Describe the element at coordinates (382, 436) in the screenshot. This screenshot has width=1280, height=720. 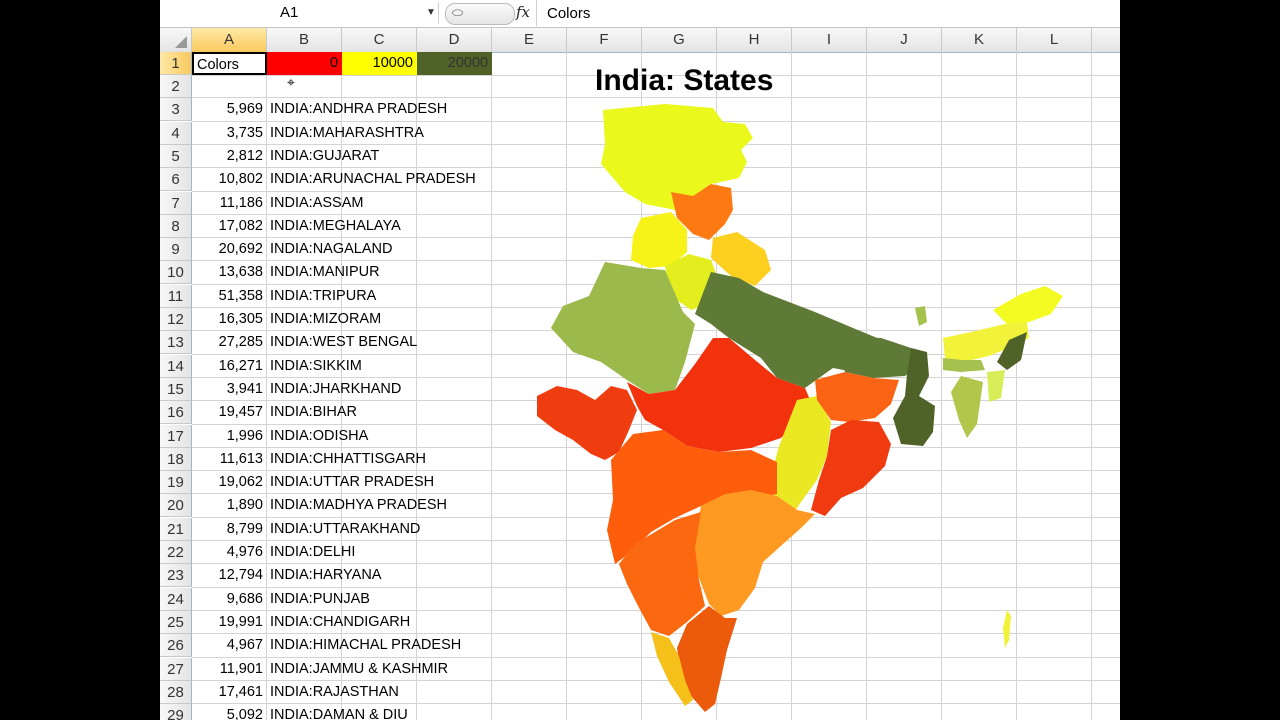
I see `cell-b17: INDIA:ODISHA` at that location.